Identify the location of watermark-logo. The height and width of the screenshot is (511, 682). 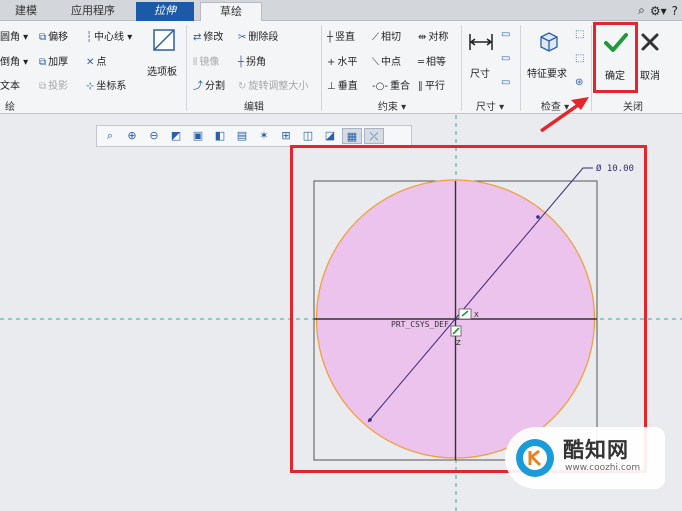
(535, 458).